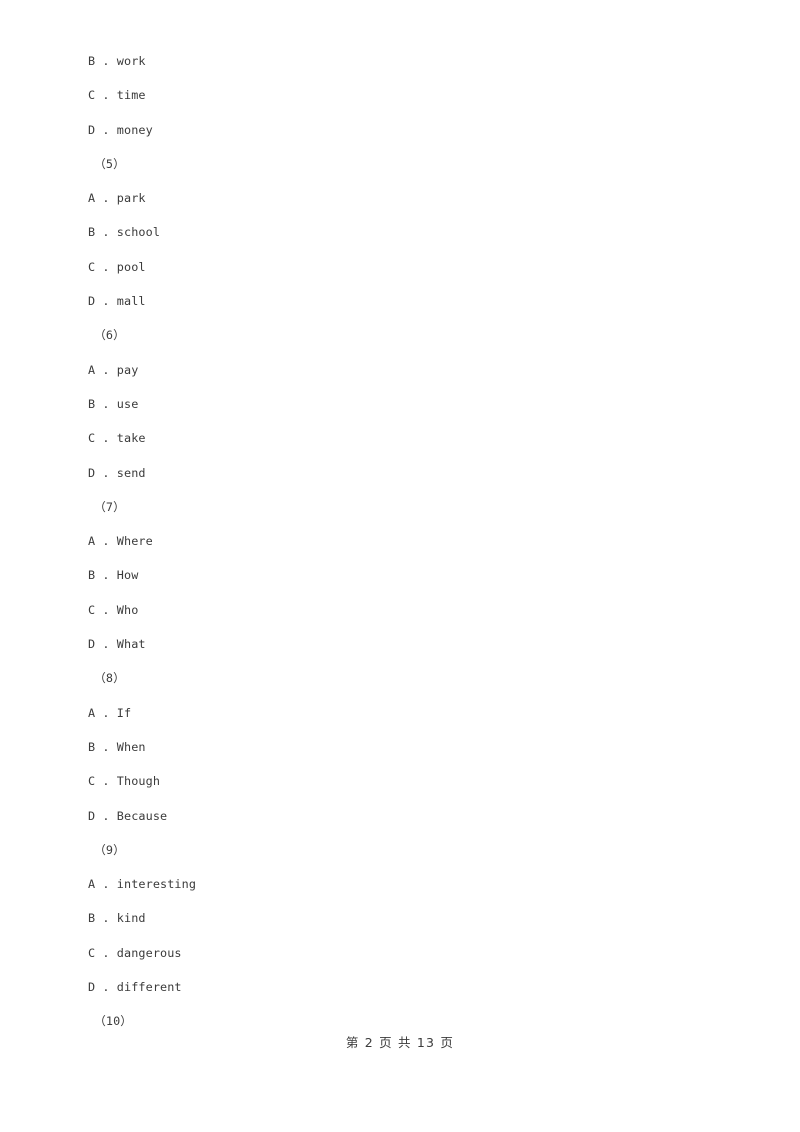  Describe the element at coordinates (124, 232) in the screenshot. I see `answer-option: B . school` at that location.